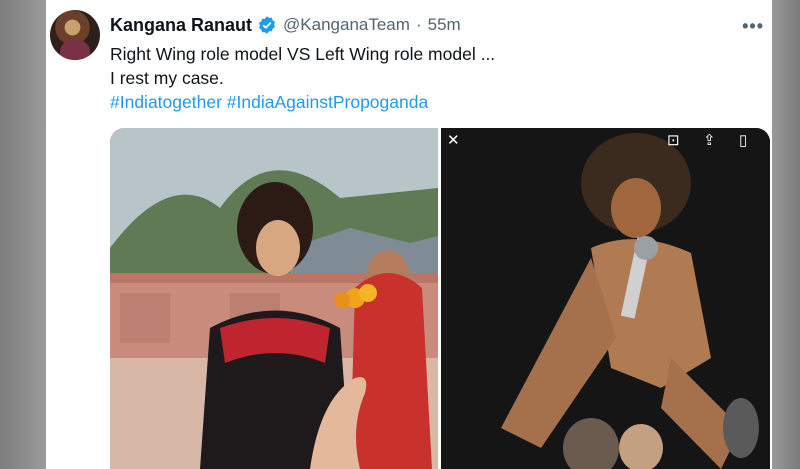 The height and width of the screenshot is (469, 800). What do you see at coordinates (444, 25) in the screenshot?
I see `tweet-time: 55m` at bounding box center [444, 25].